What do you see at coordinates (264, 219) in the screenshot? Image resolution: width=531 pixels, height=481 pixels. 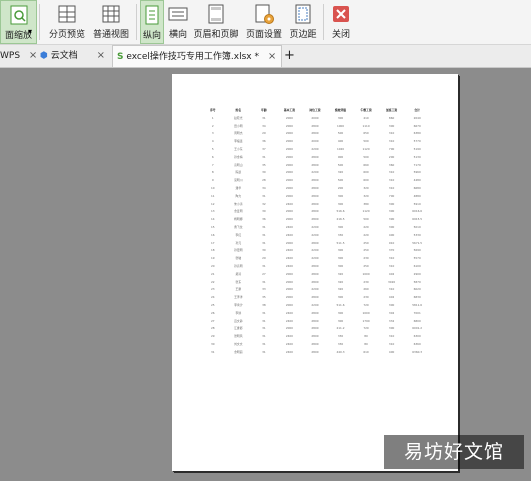 I see `table-cell: 36` at bounding box center [264, 219].